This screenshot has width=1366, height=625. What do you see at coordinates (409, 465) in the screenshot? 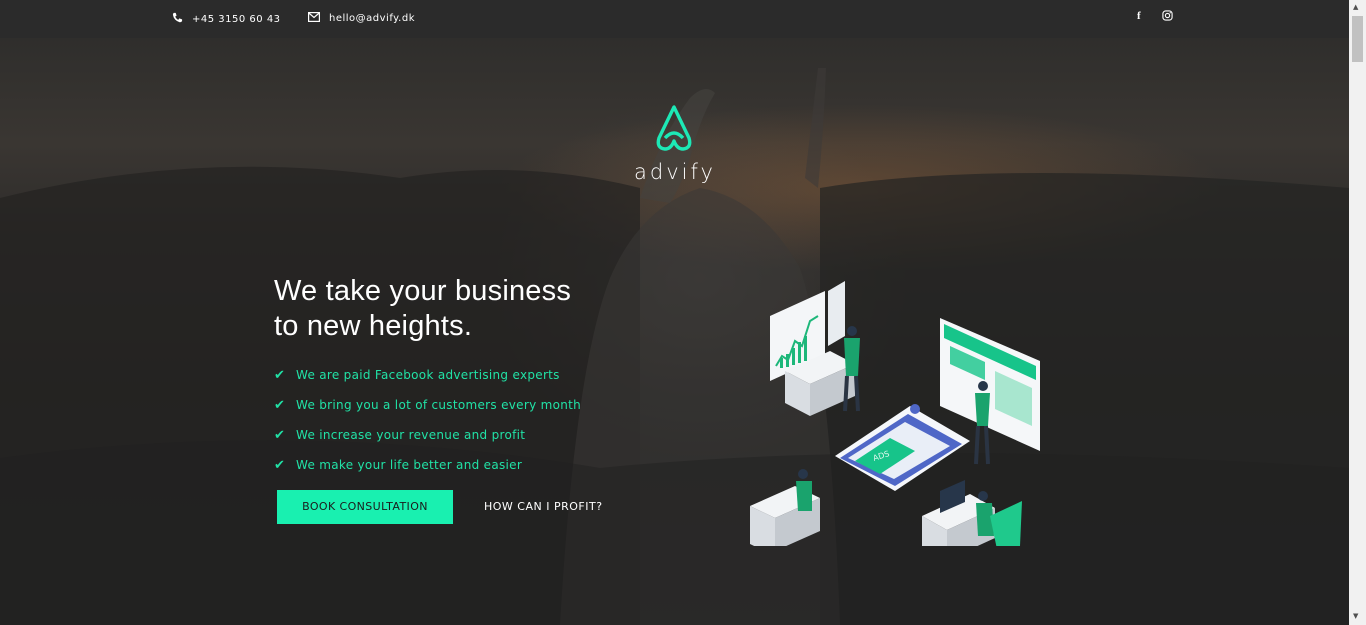
I see `feature-text: We make your life better and easier` at bounding box center [409, 465].